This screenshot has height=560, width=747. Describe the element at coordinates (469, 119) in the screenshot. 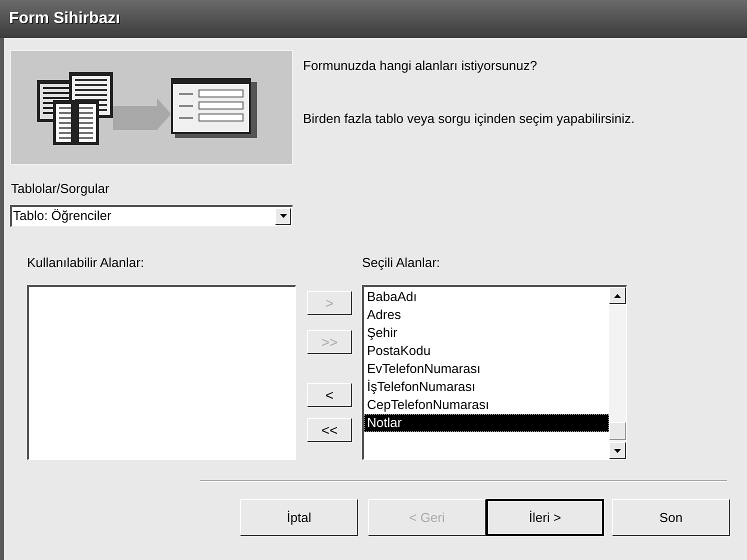

I see `instruction-text: Birden fazla tablo veya sorgu içinden seçim yapabilirsiniz.` at that location.